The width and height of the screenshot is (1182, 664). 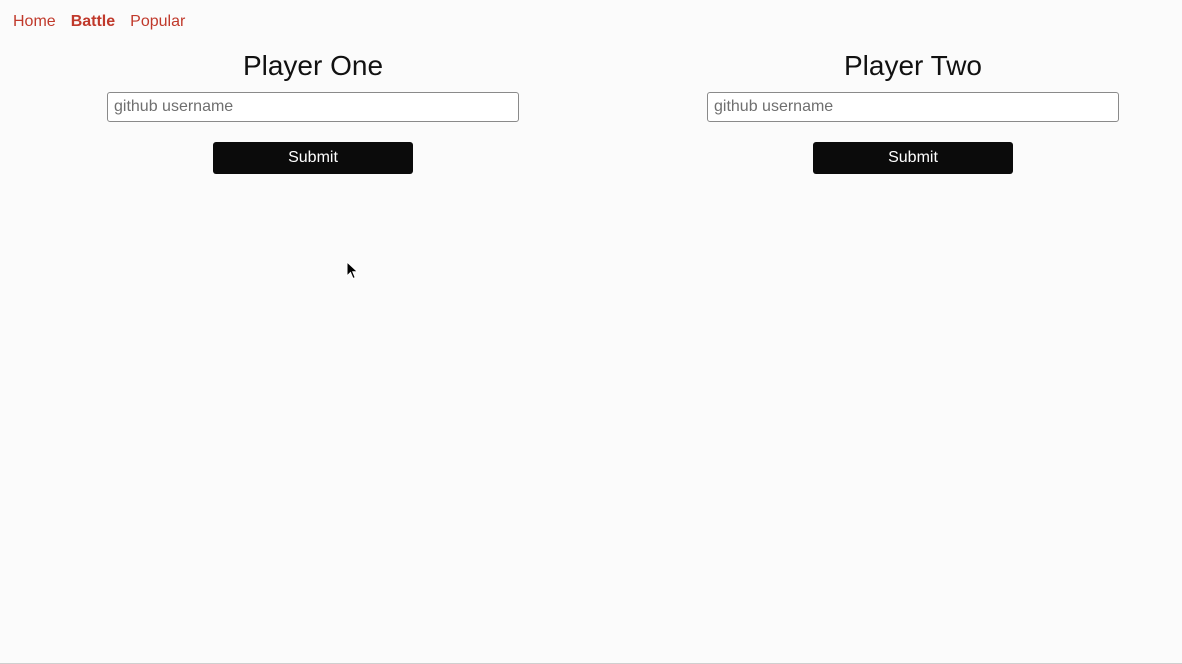 I want to click on nav-link-home: Home, so click(x=34, y=22).